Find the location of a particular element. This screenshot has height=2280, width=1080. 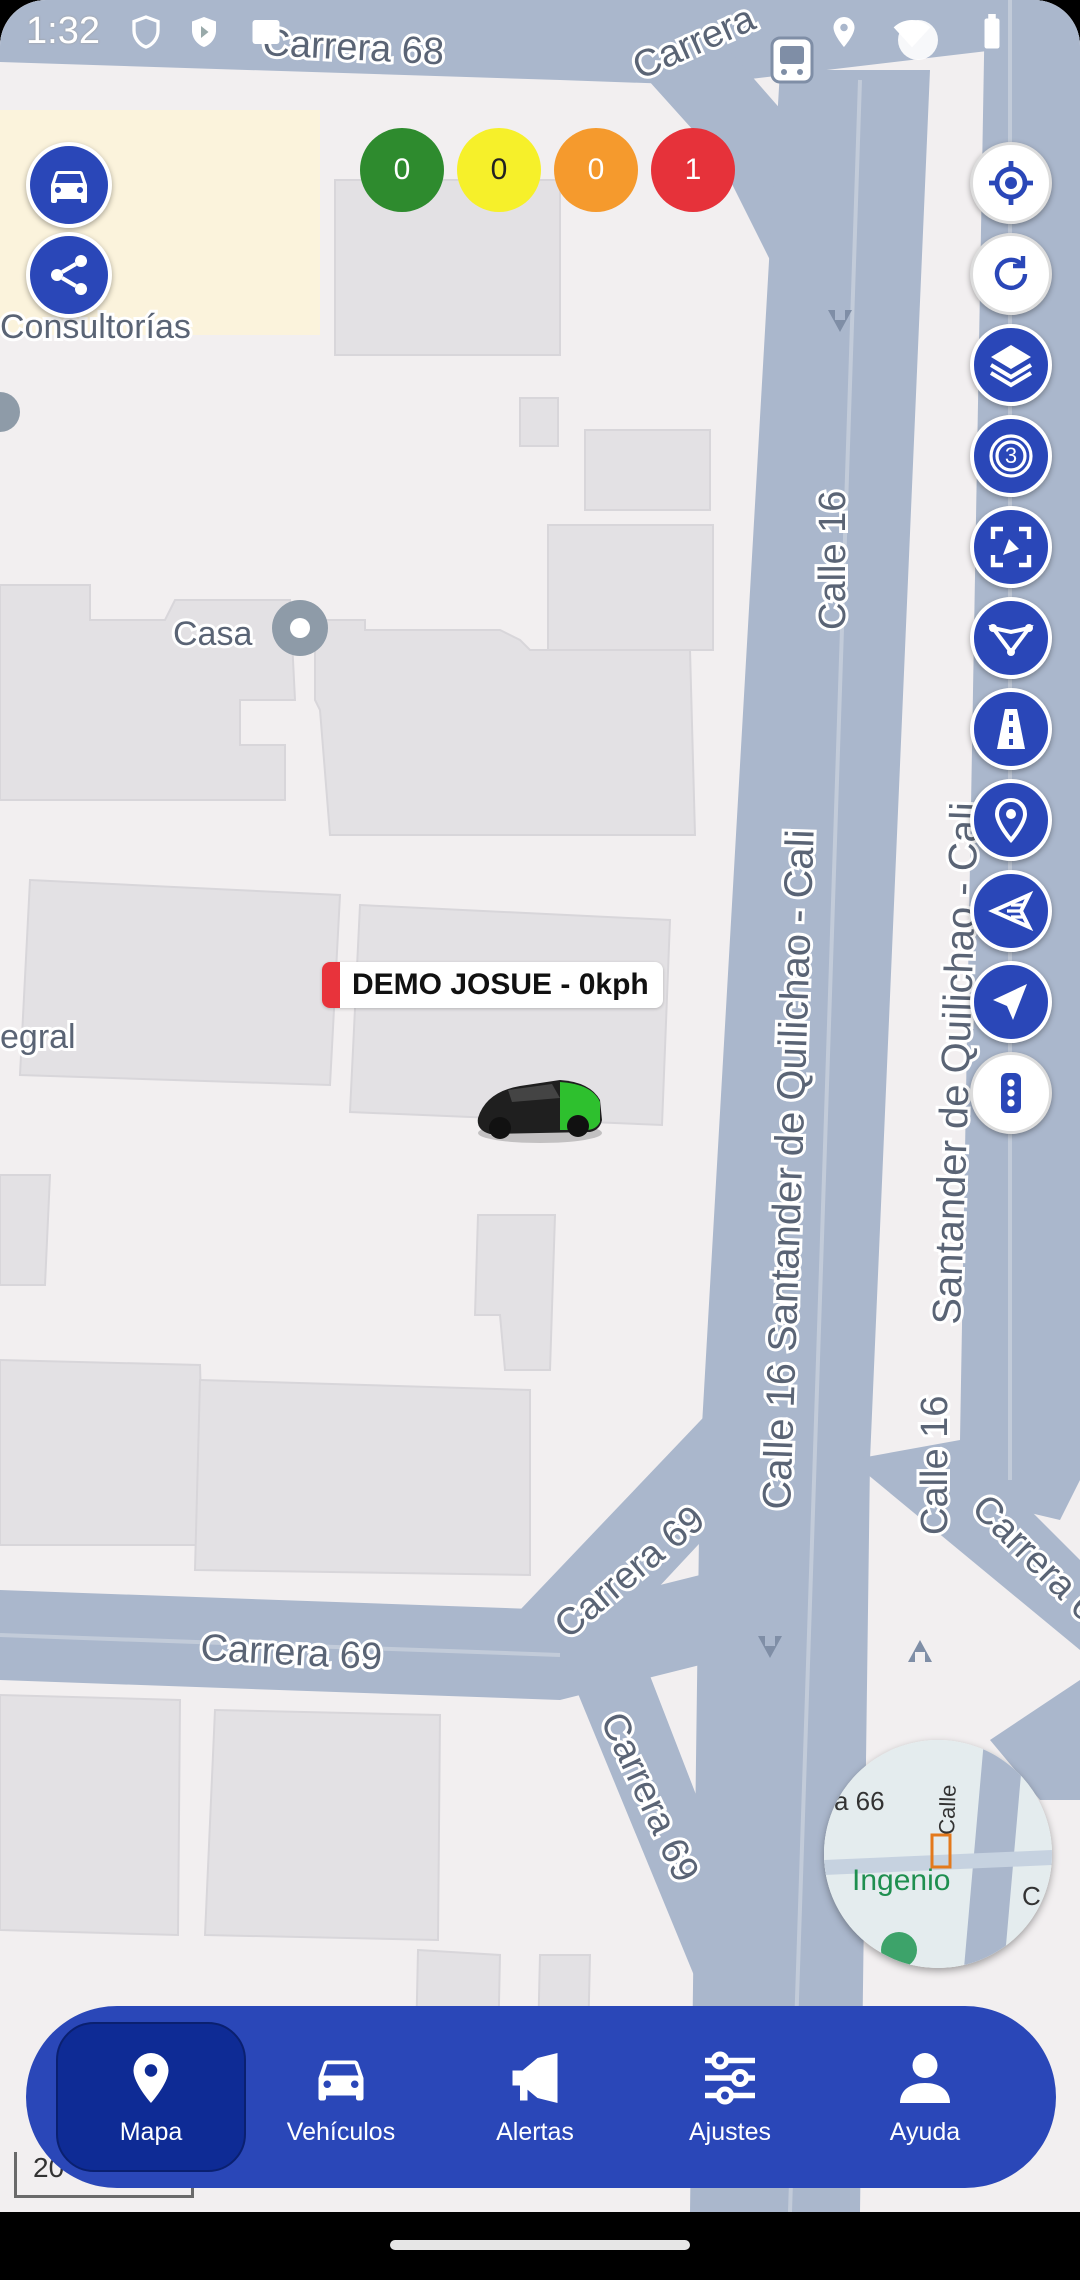

navigate-button is located at coordinates (1011, 1002).